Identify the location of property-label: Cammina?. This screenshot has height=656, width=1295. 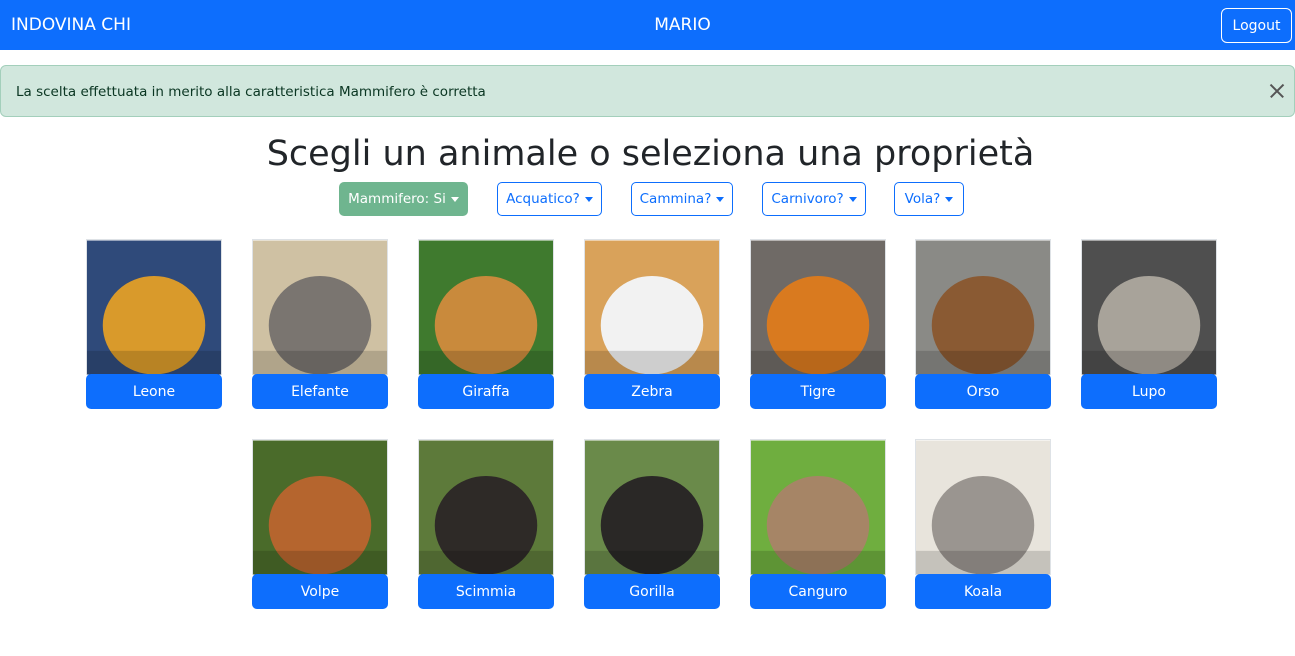
(675, 199).